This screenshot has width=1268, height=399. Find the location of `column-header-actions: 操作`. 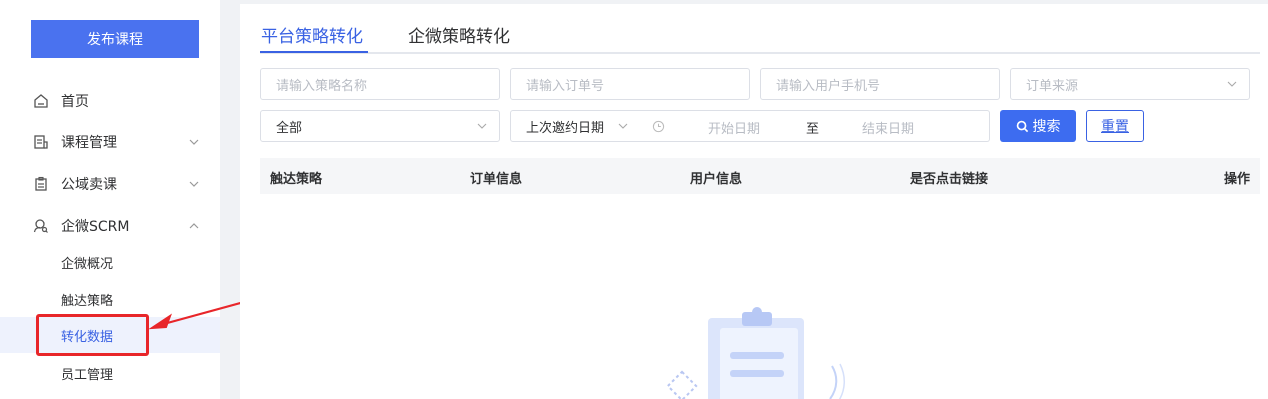

column-header-actions: 操作 is located at coordinates (1236, 179).